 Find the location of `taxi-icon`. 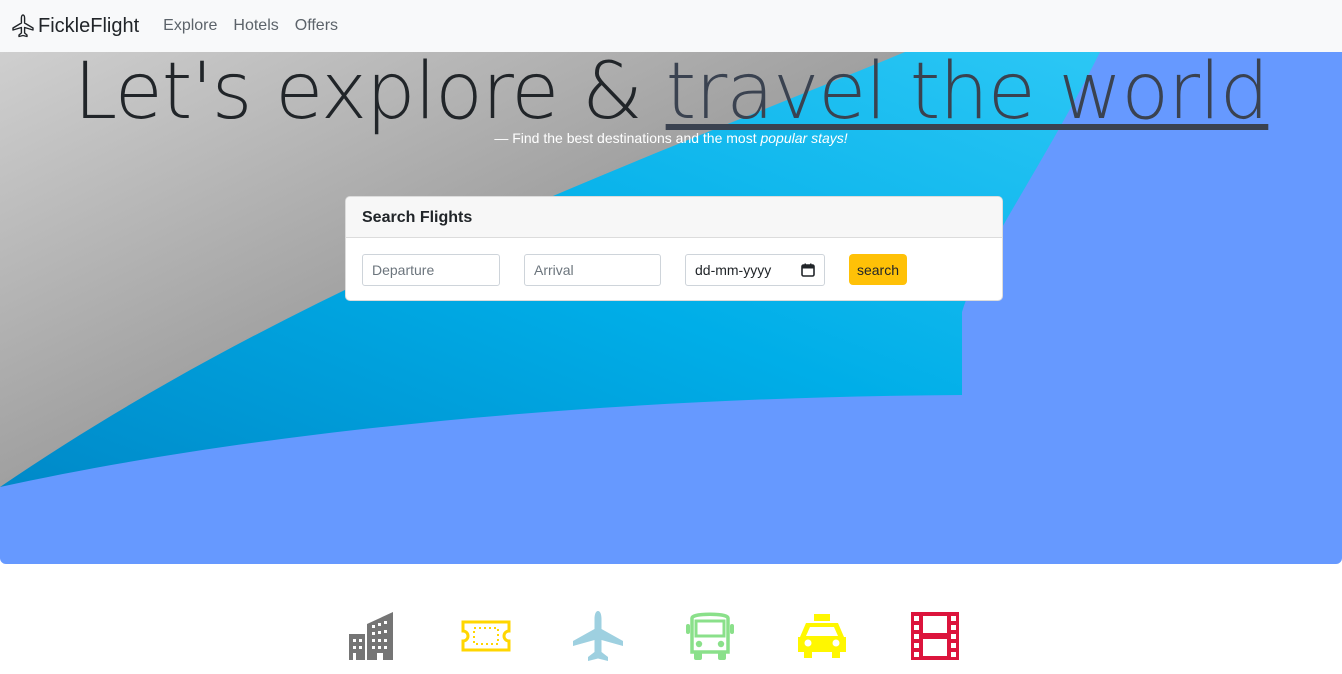

taxi-icon is located at coordinates (822, 636).